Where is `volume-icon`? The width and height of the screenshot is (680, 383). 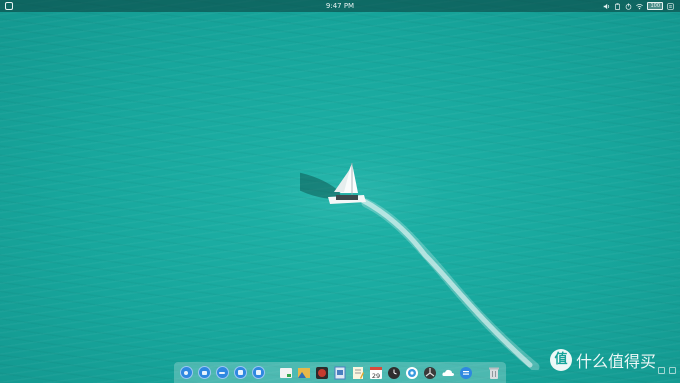 volume-icon is located at coordinates (606, 6).